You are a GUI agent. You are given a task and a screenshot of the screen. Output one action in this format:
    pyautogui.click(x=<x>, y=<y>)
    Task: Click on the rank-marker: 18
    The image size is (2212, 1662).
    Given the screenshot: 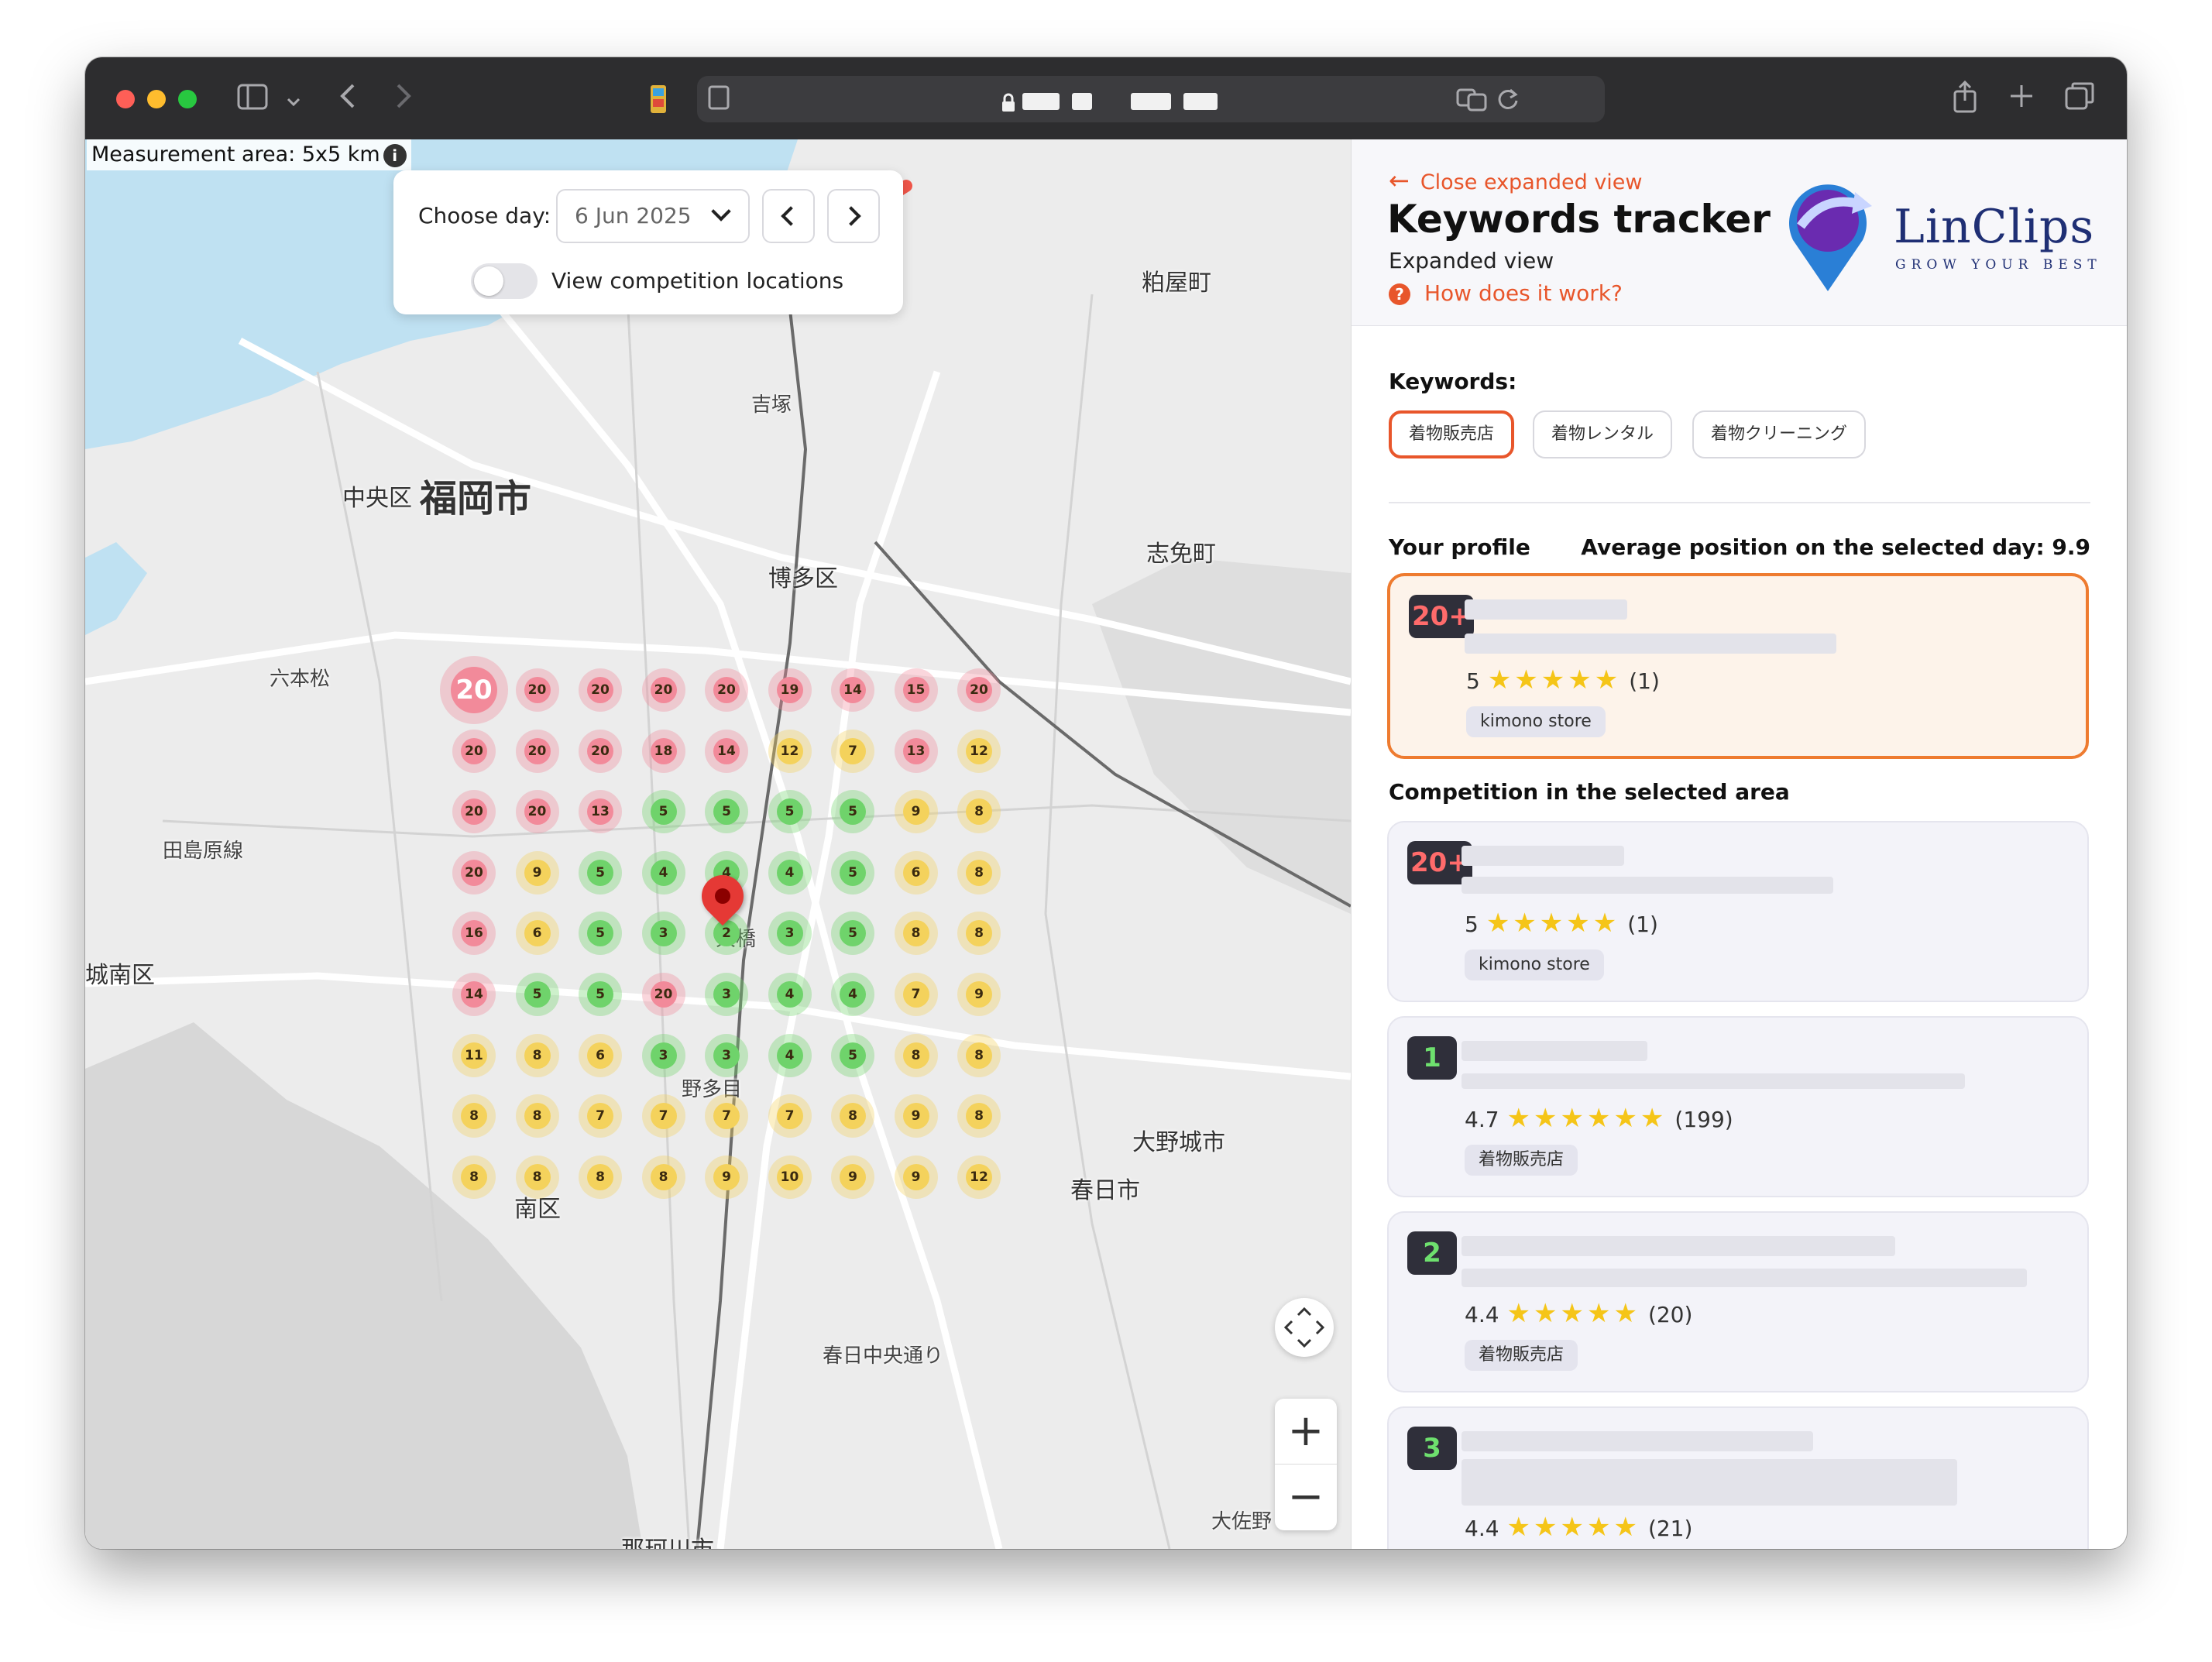 What is the action you would take?
    pyautogui.click(x=663, y=750)
    